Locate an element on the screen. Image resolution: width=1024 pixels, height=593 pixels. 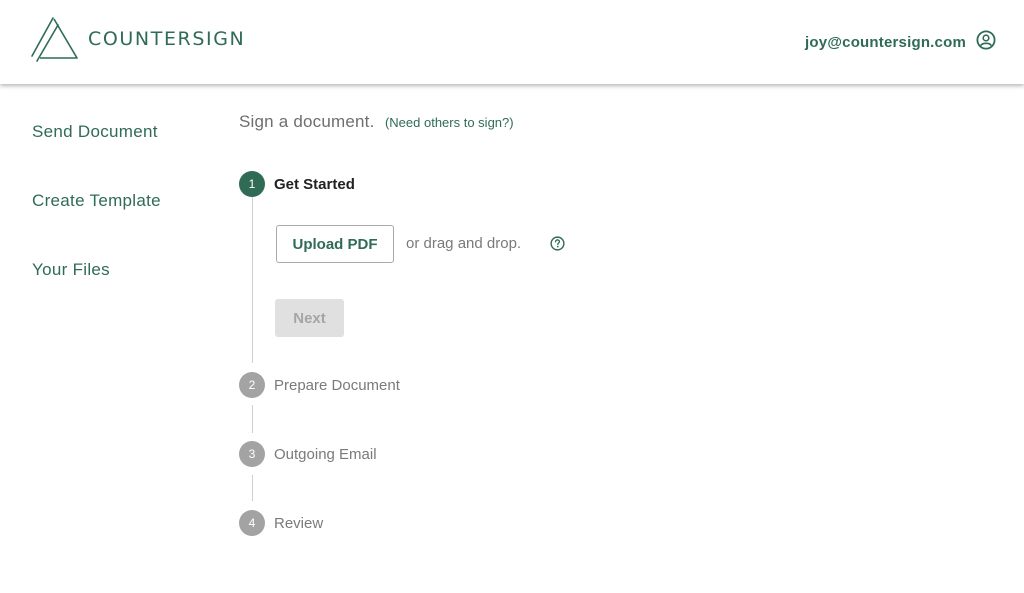
sidebar-item-send-document: Send Document is located at coordinates (96, 154).